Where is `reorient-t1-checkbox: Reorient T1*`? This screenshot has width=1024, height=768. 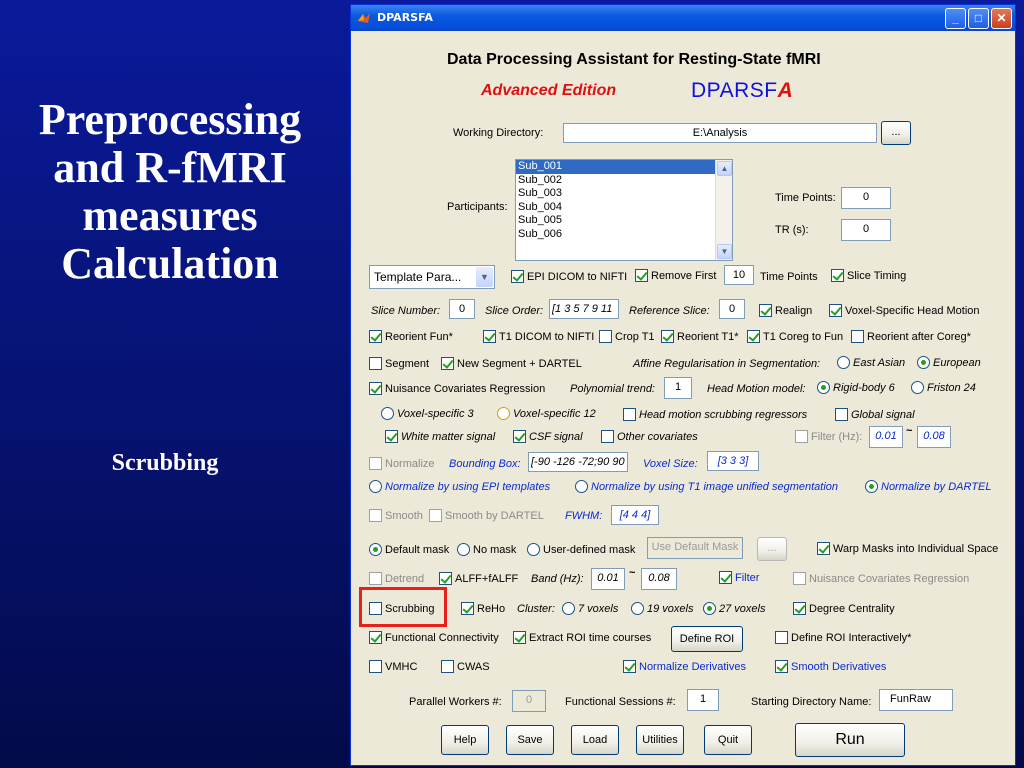
reorient-t1-checkbox: Reorient T1* is located at coordinates (700, 336).